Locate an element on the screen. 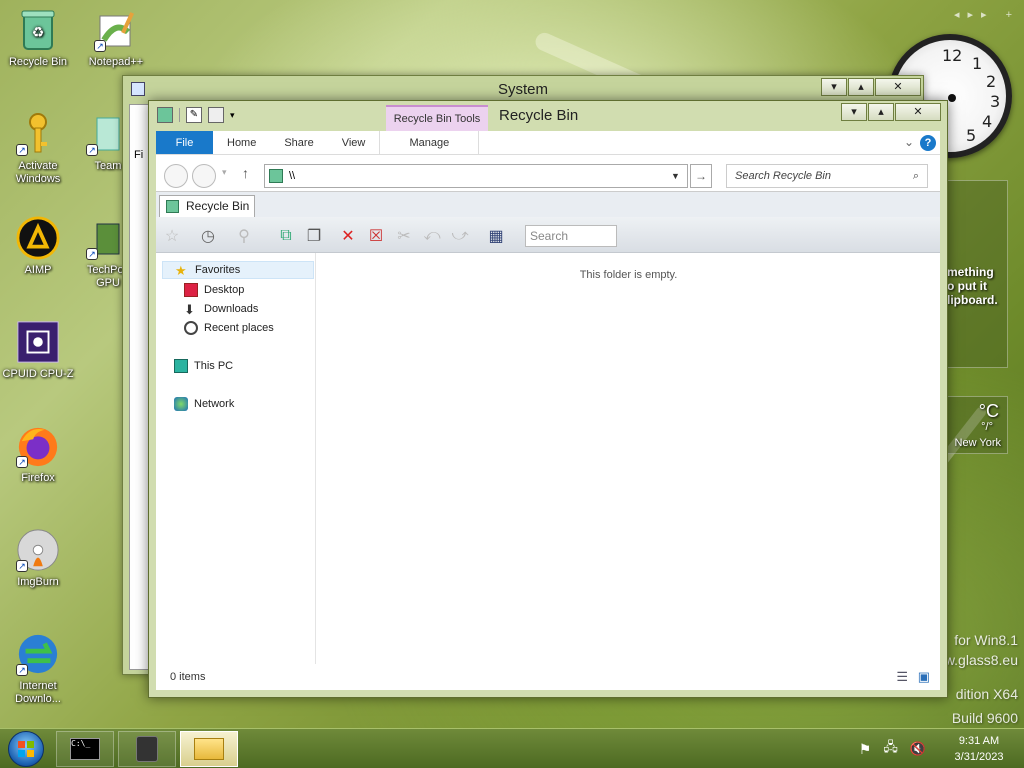  computer-icon is located at coordinates (181, 366).